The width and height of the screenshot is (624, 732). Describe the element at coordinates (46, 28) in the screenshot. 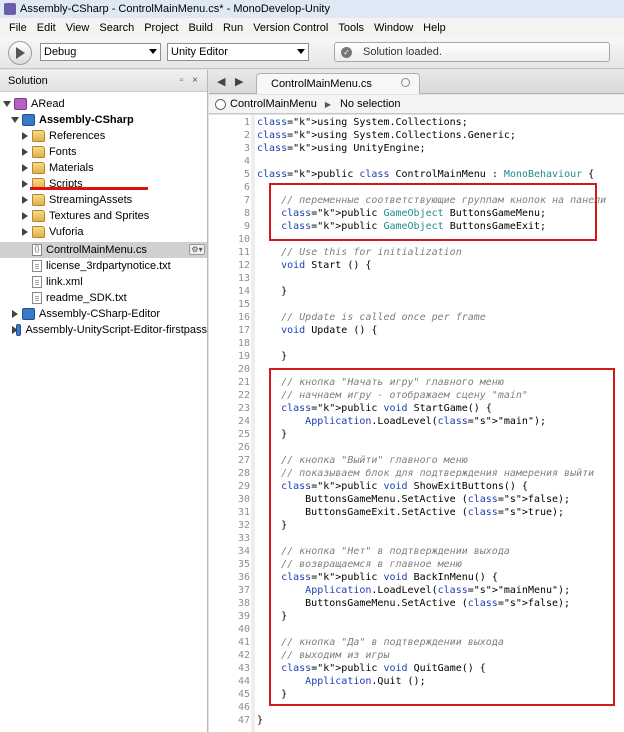

I see `menu-edit: Edit` at that location.